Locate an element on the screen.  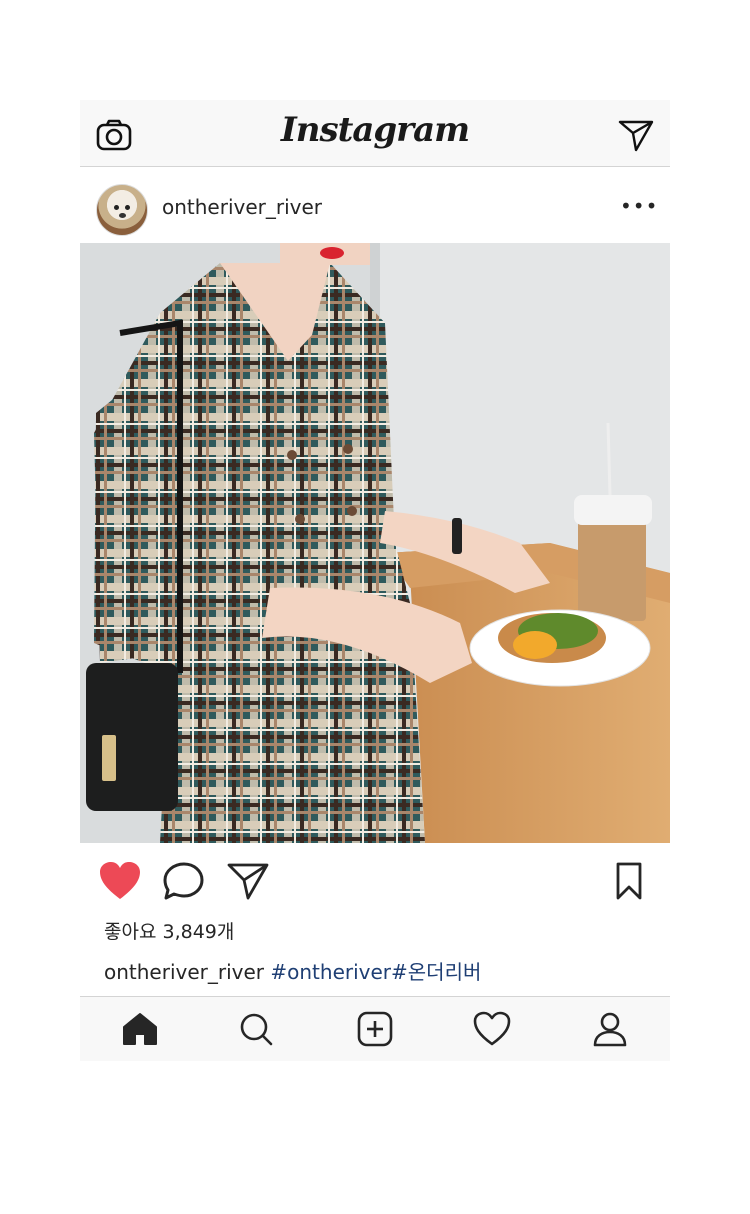
bottom-navigation is located at coordinates (375, 1028).